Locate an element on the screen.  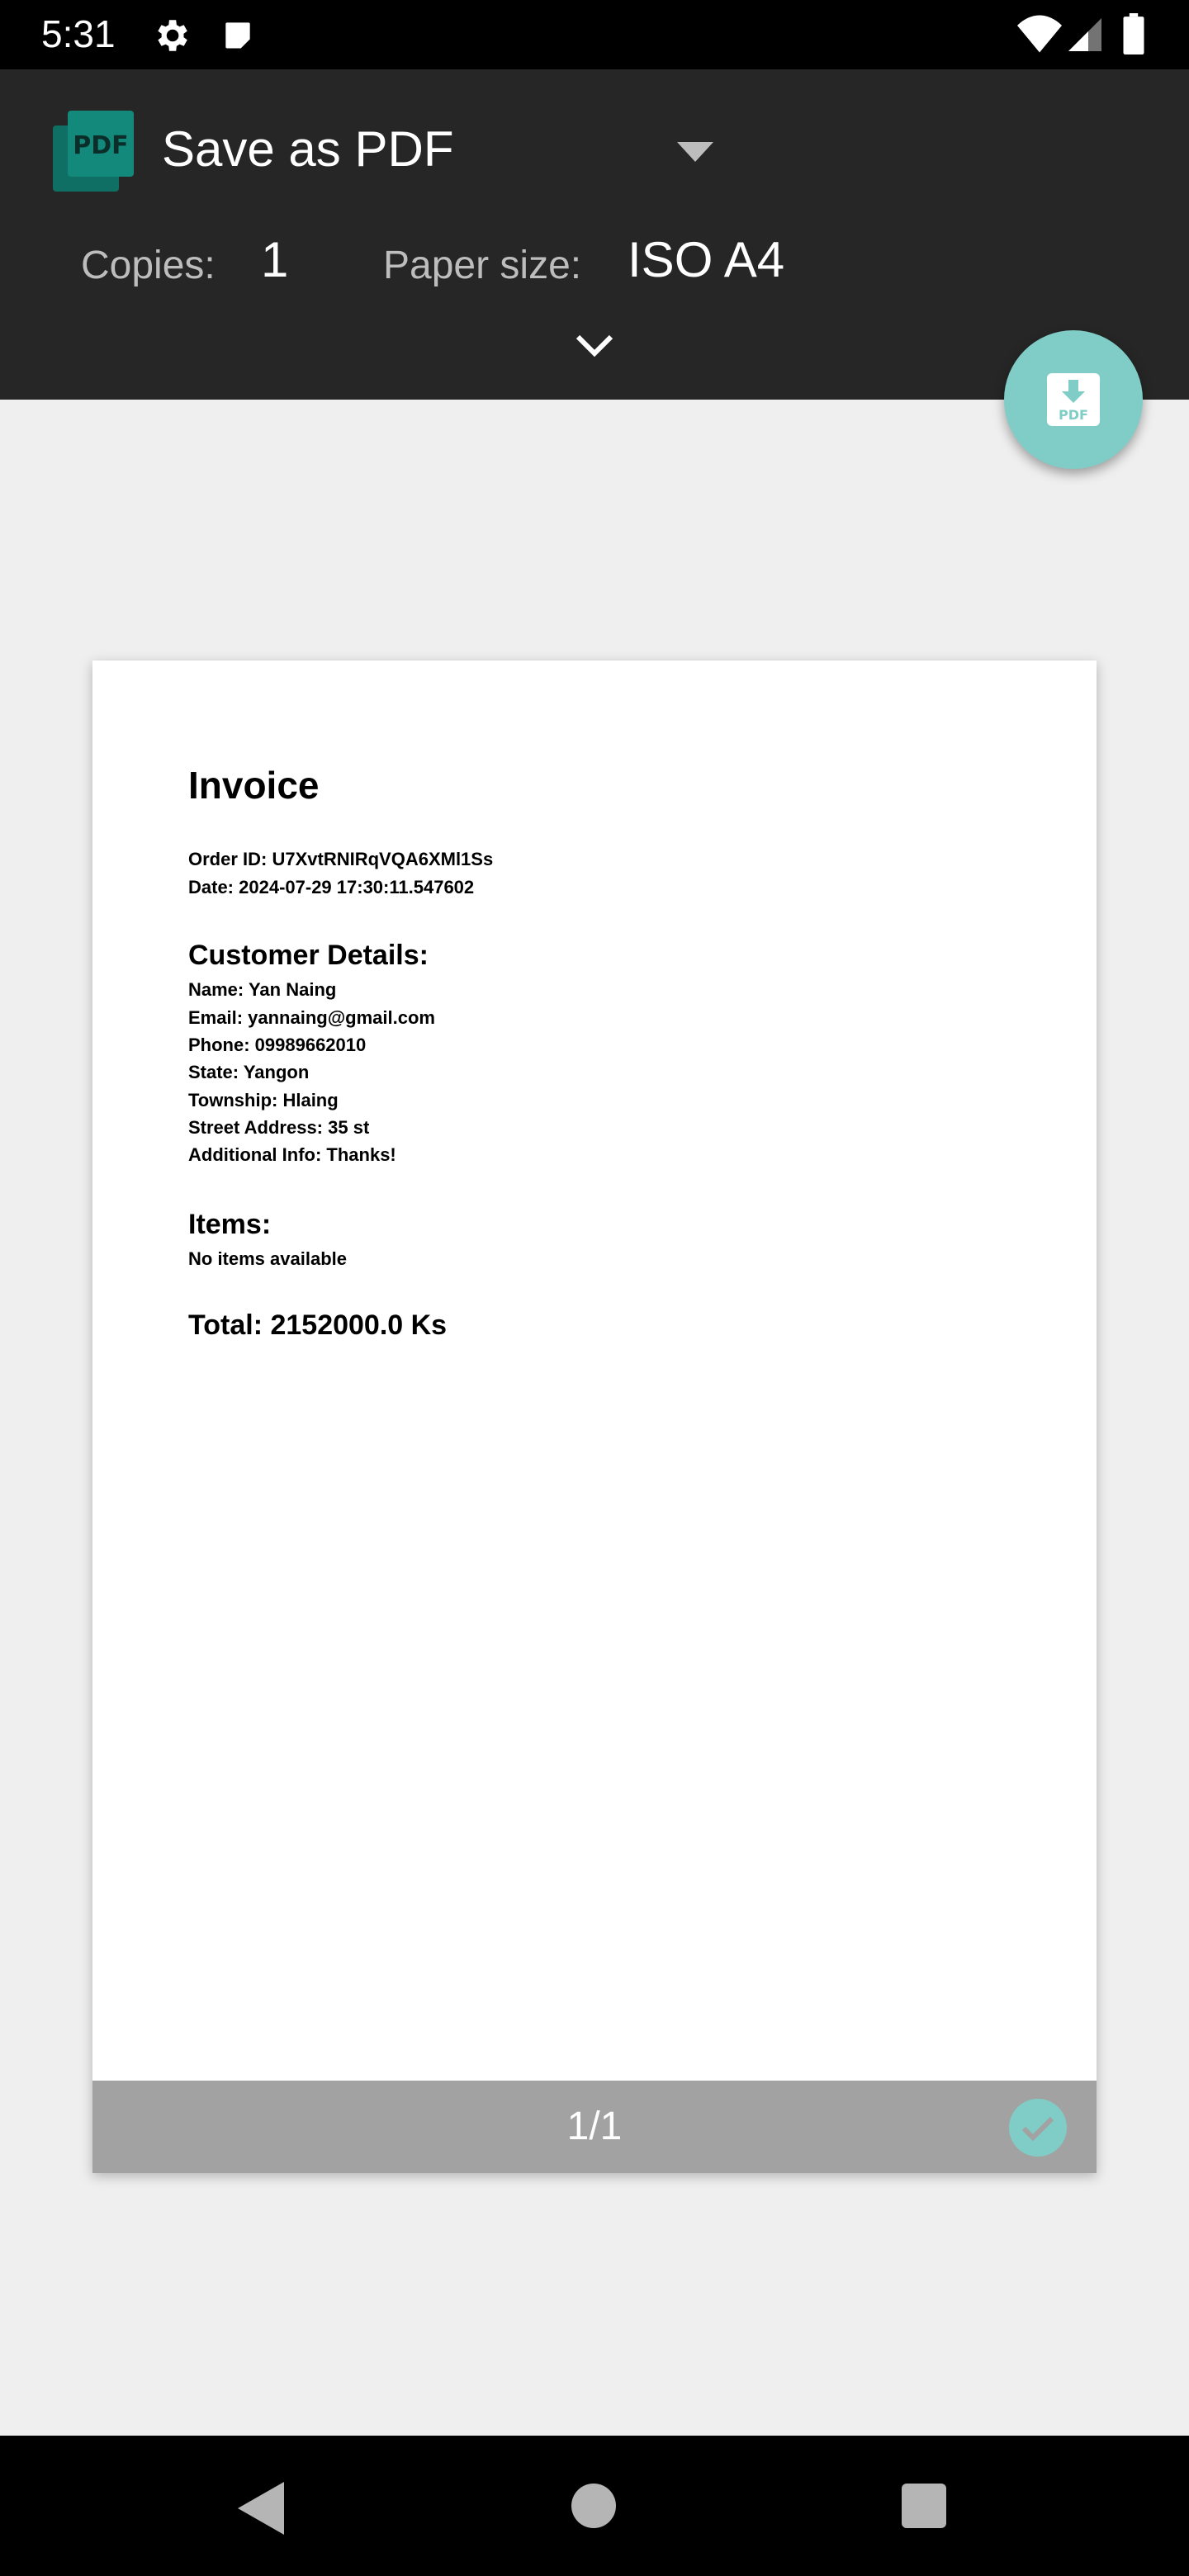
home-icon is located at coordinates (593, 2506).